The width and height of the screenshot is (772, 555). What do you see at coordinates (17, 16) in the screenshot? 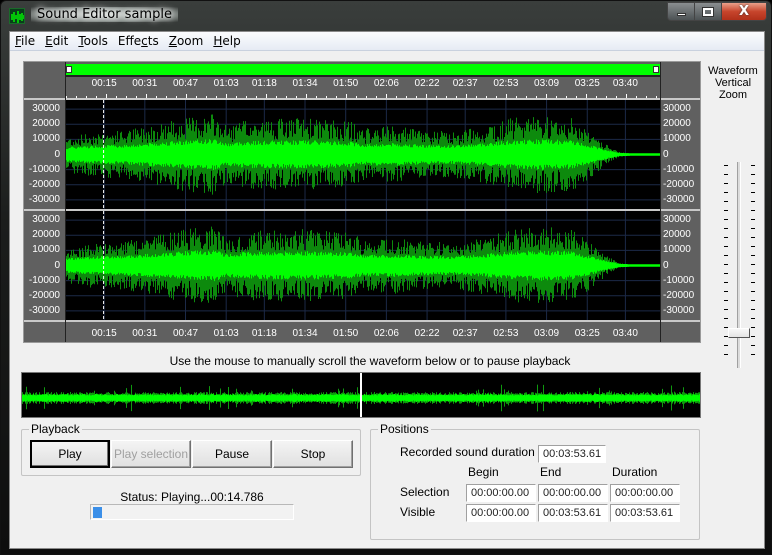
I see `app-waveform-icon` at bounding box center [17, 16].